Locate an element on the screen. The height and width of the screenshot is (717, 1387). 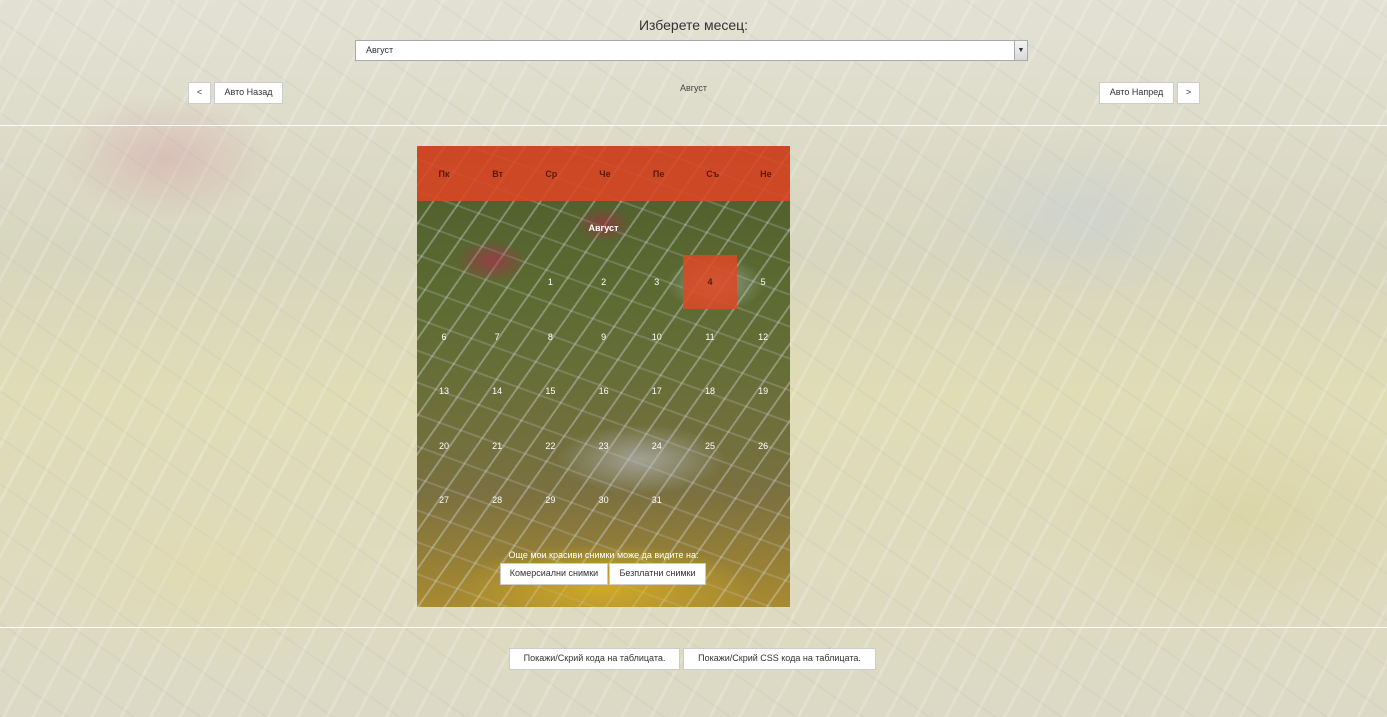
day-cell: 16 is located at coordinates (604, 391).